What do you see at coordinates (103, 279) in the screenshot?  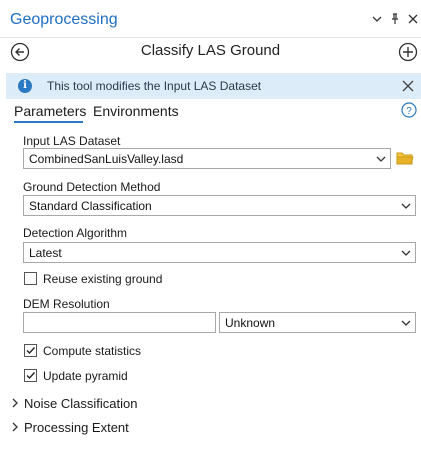 I see `reuse-ground-label: Reuse existing ground` at bounding box center [103, 279].